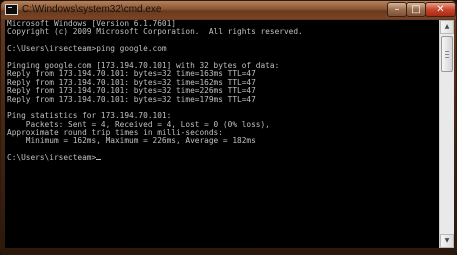 Image resolution: width=457 pixels, height=255 pixels. Describe the element at coordinates (92, 9) in the screenshot. I see `window-title: C:\Windows\system32\cmd.exe` at that location.